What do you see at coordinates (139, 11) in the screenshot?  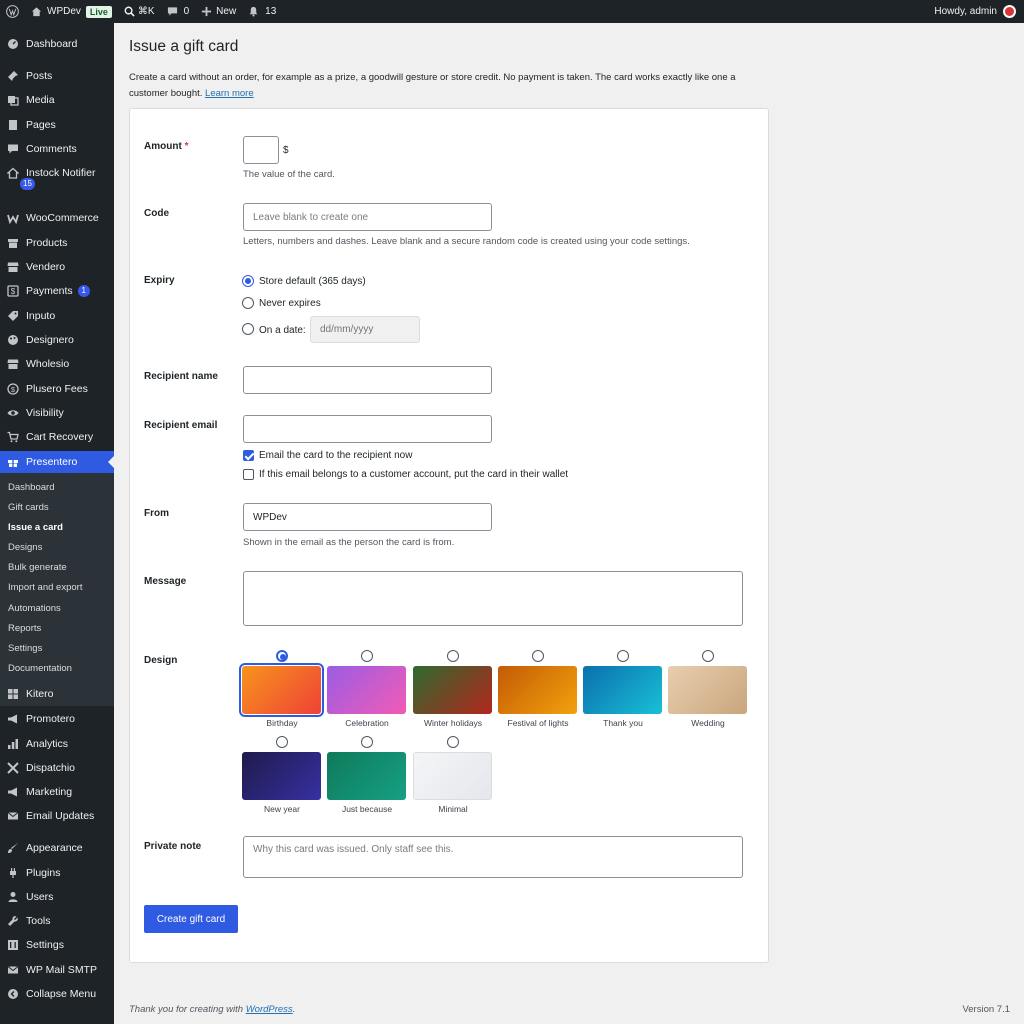 I see `command-search-button: ⌘K` at bounding box center [139, 11].